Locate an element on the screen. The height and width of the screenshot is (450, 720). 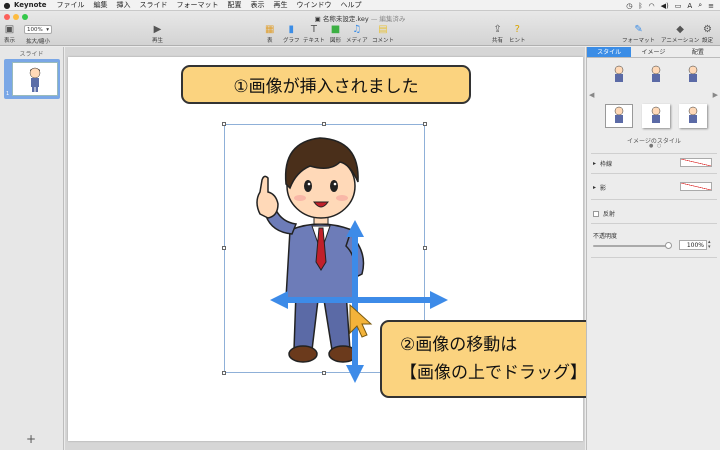
shadow-color-swatch is located at coordinates (696, 186).